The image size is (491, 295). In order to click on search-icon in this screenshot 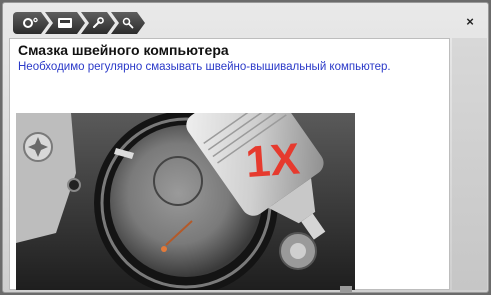, I will do `click(128, 23)`.